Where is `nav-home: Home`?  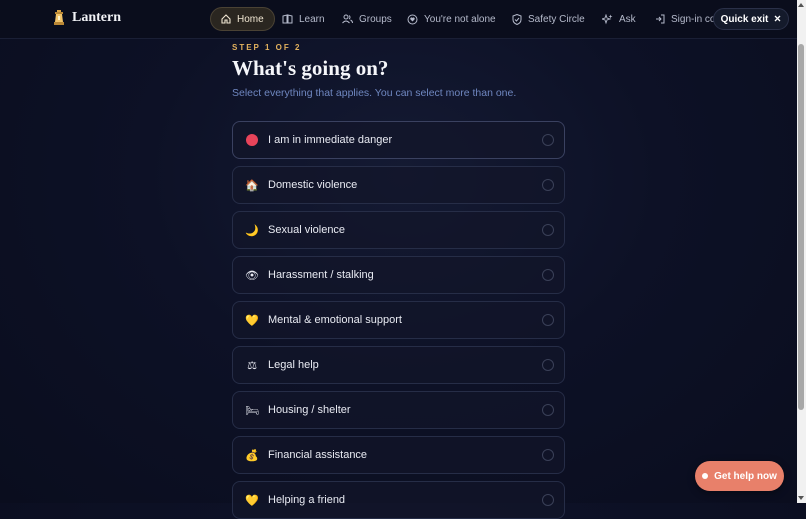 nav-home: Home is located at coordinates (242, 19).